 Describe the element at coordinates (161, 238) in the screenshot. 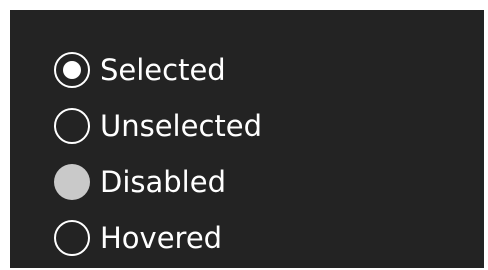

I see `radio-label-hovered: Hovered` at that location.